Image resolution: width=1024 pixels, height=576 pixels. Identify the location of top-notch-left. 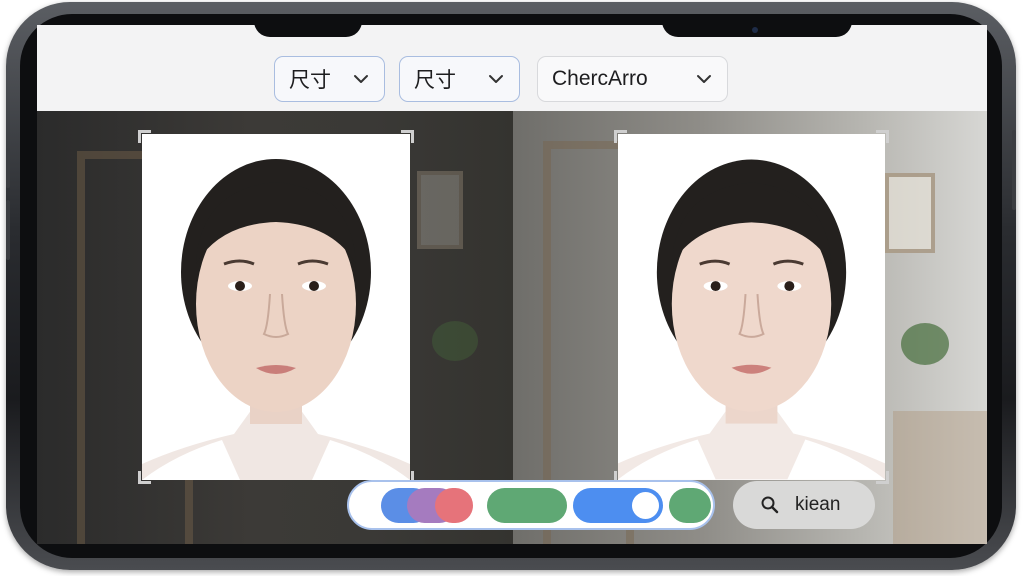
(308, 31).